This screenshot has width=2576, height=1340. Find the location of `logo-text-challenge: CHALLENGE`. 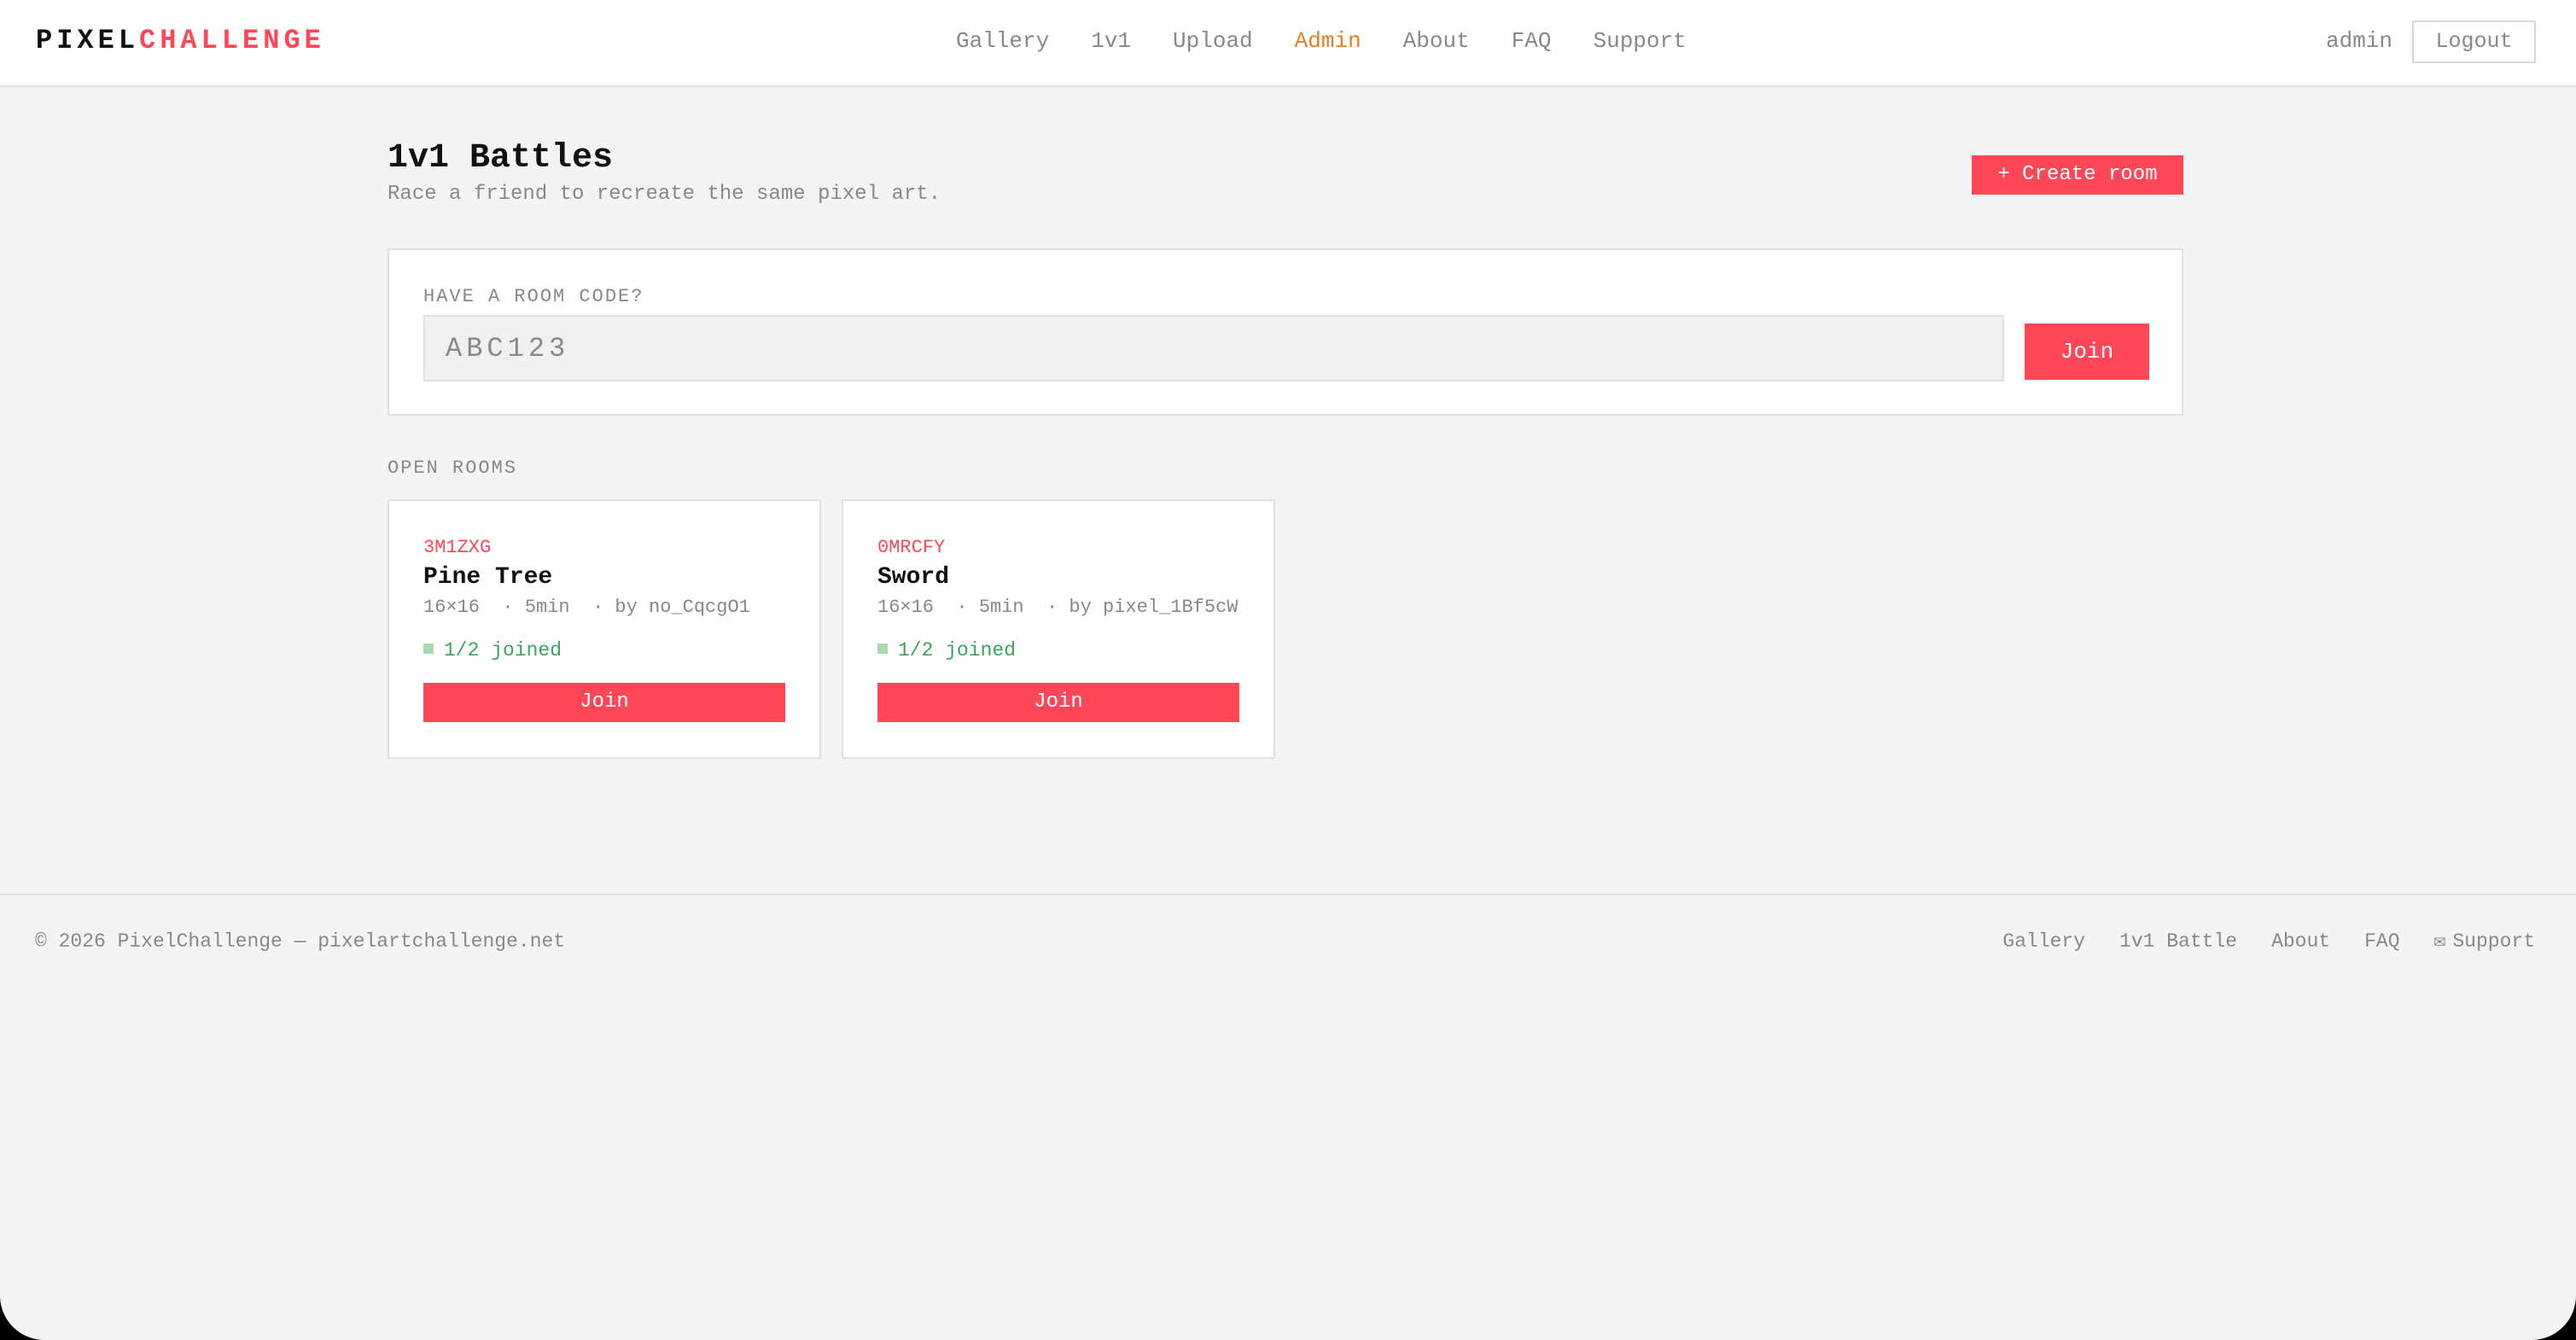

logo-text-challenge: CHALLENGE is located at coordinates (232, 40).